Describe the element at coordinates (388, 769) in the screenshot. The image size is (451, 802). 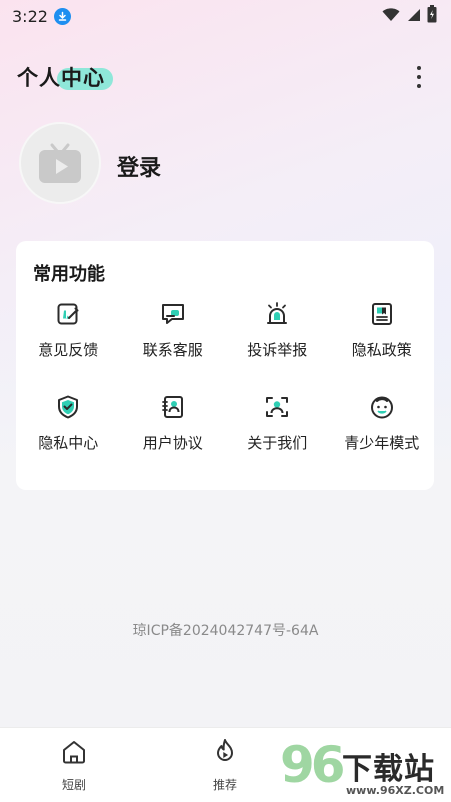
I see `watermark-title: 下载站` at that location.